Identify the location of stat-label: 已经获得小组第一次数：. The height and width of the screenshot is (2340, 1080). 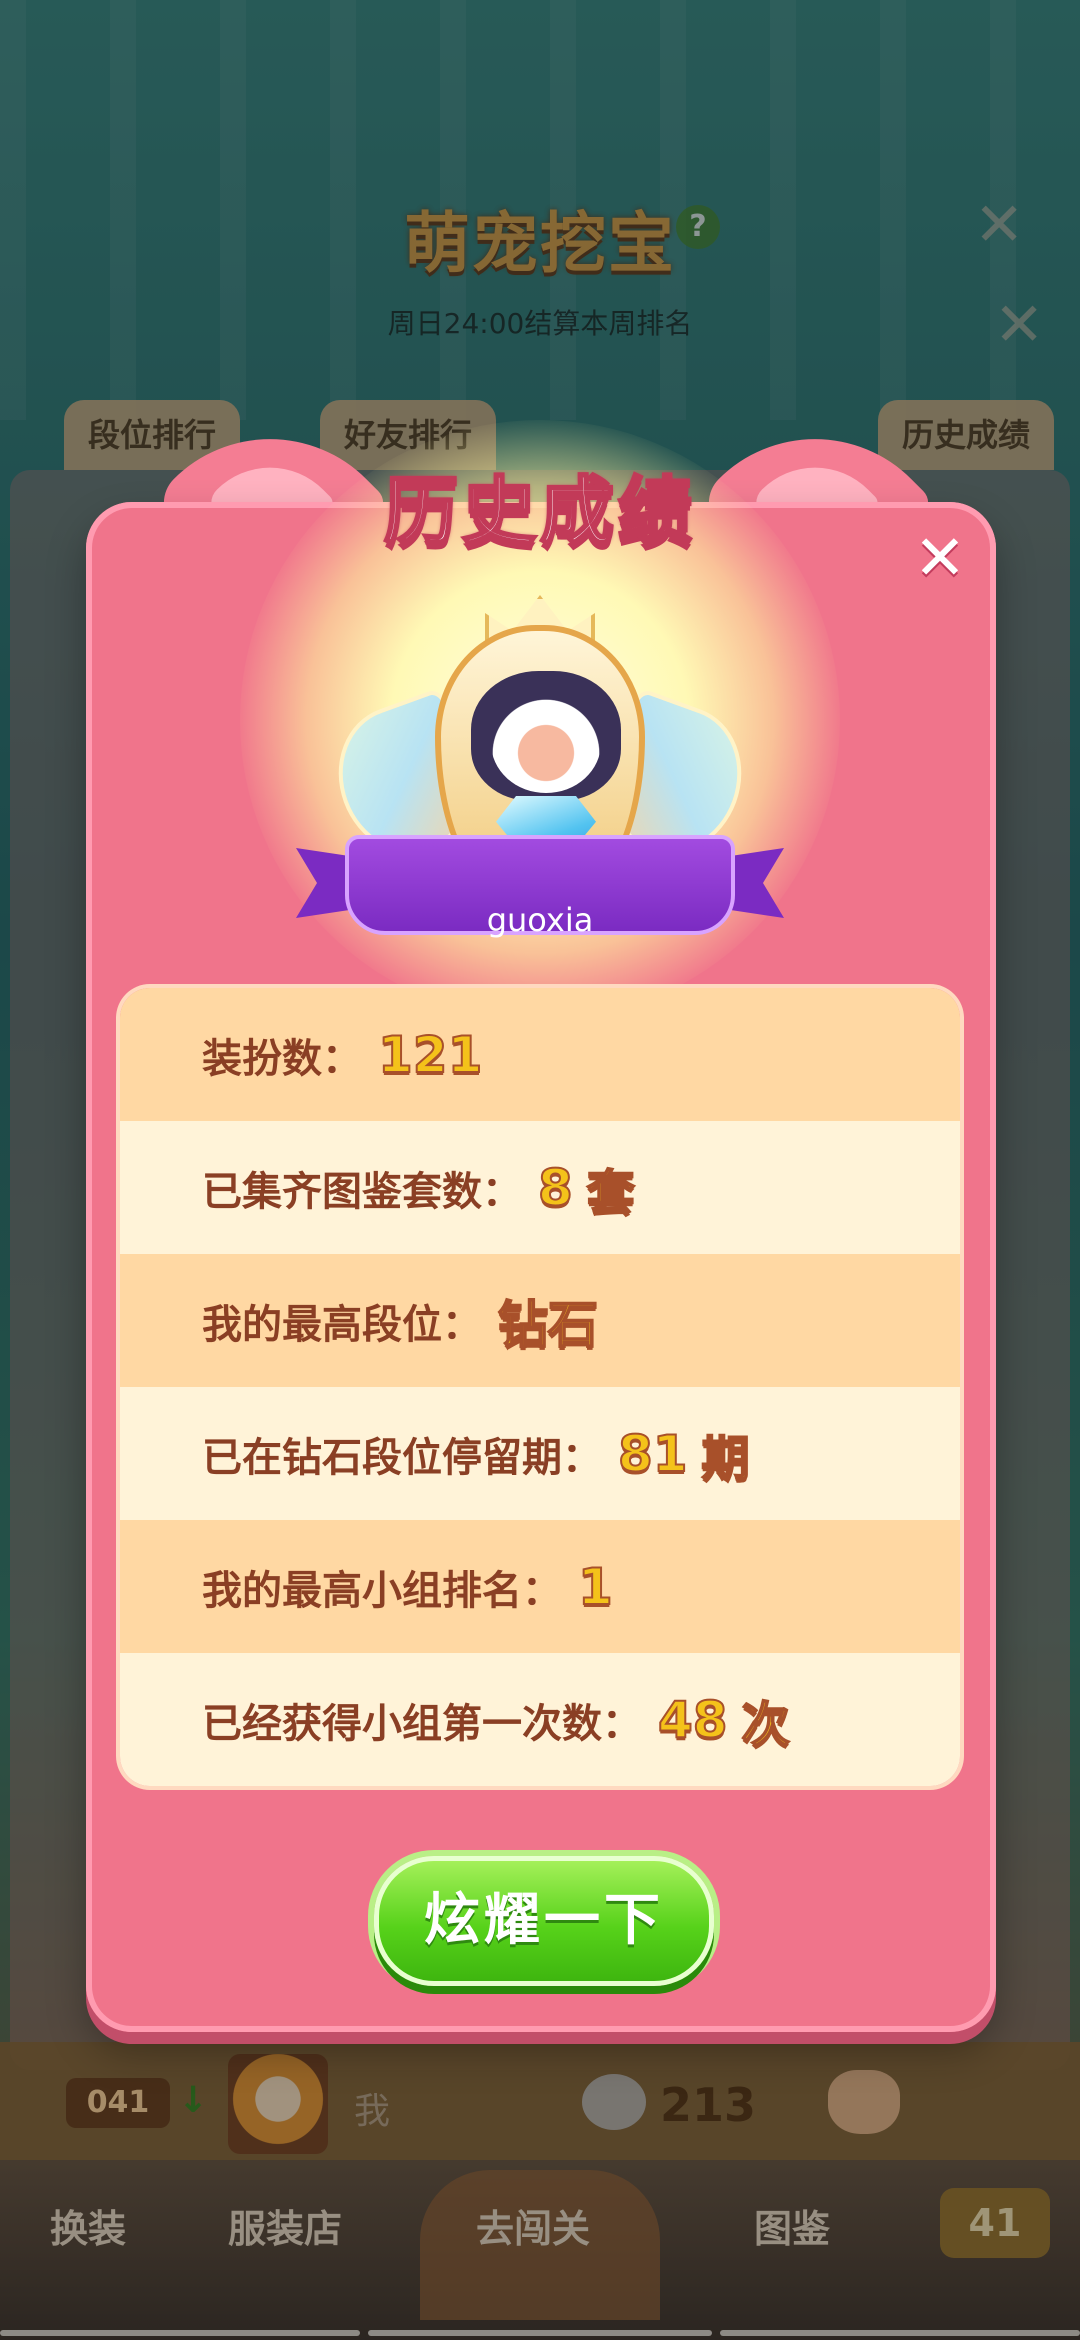
(422, 1723).